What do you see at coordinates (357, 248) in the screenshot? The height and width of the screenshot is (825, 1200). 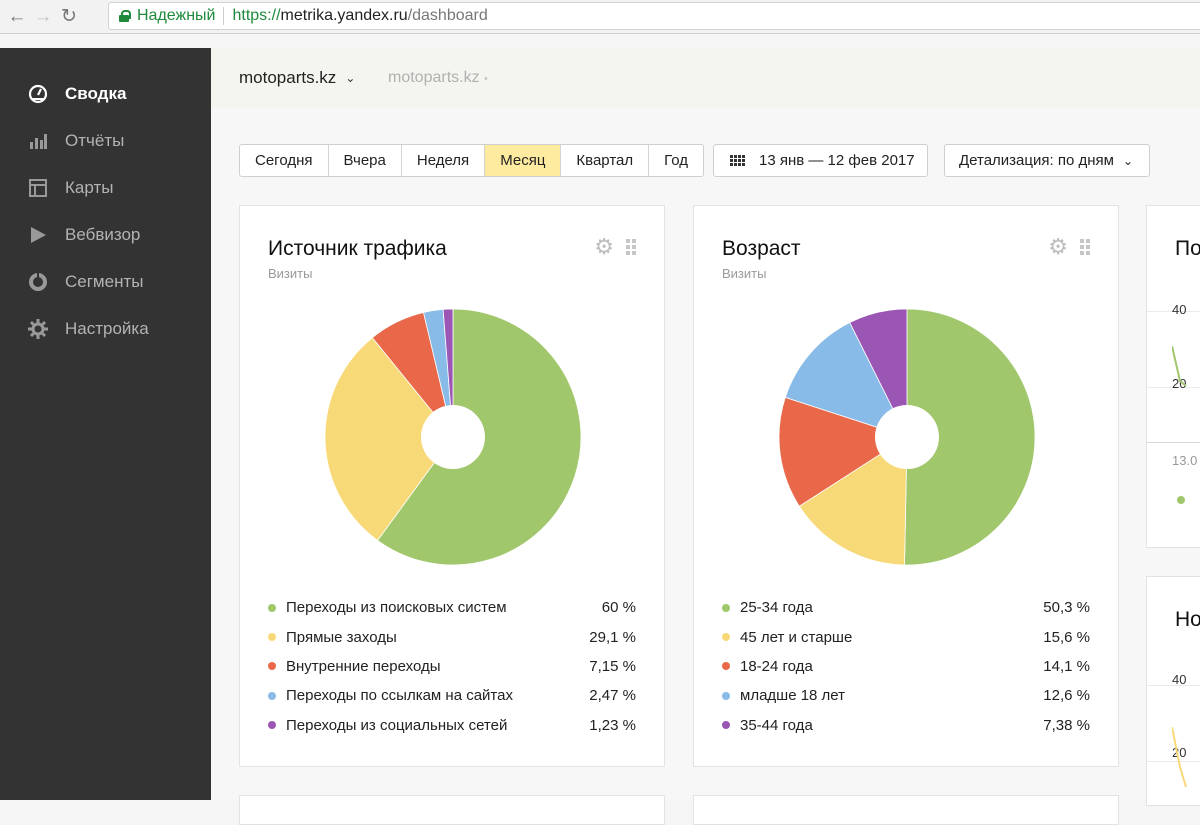 I see `widget-title: Источник трафика` at bounding box center [357, 248].